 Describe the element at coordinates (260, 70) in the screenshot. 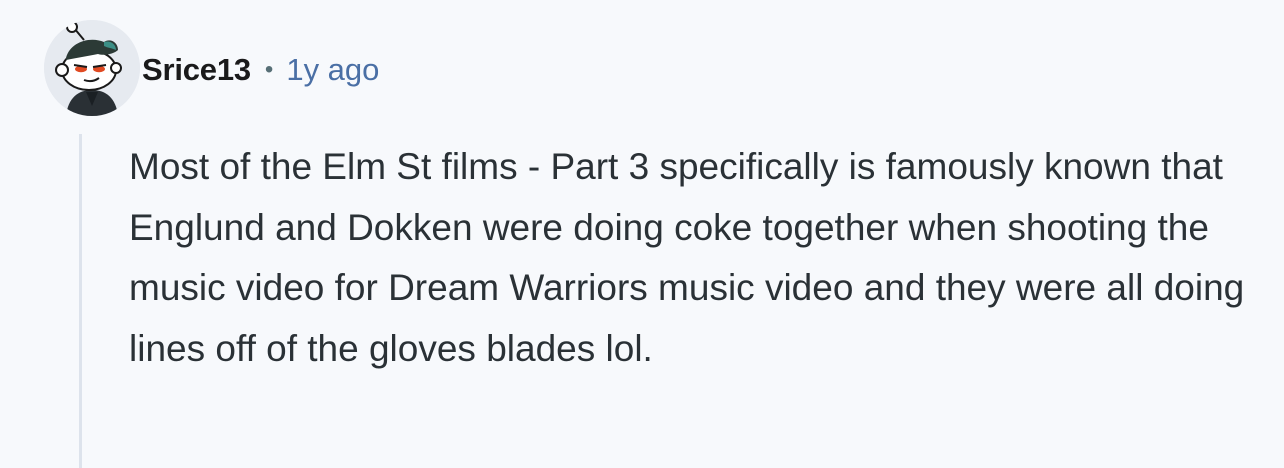

I see `comment-meta: Srice13 • 1y ago` at that location.